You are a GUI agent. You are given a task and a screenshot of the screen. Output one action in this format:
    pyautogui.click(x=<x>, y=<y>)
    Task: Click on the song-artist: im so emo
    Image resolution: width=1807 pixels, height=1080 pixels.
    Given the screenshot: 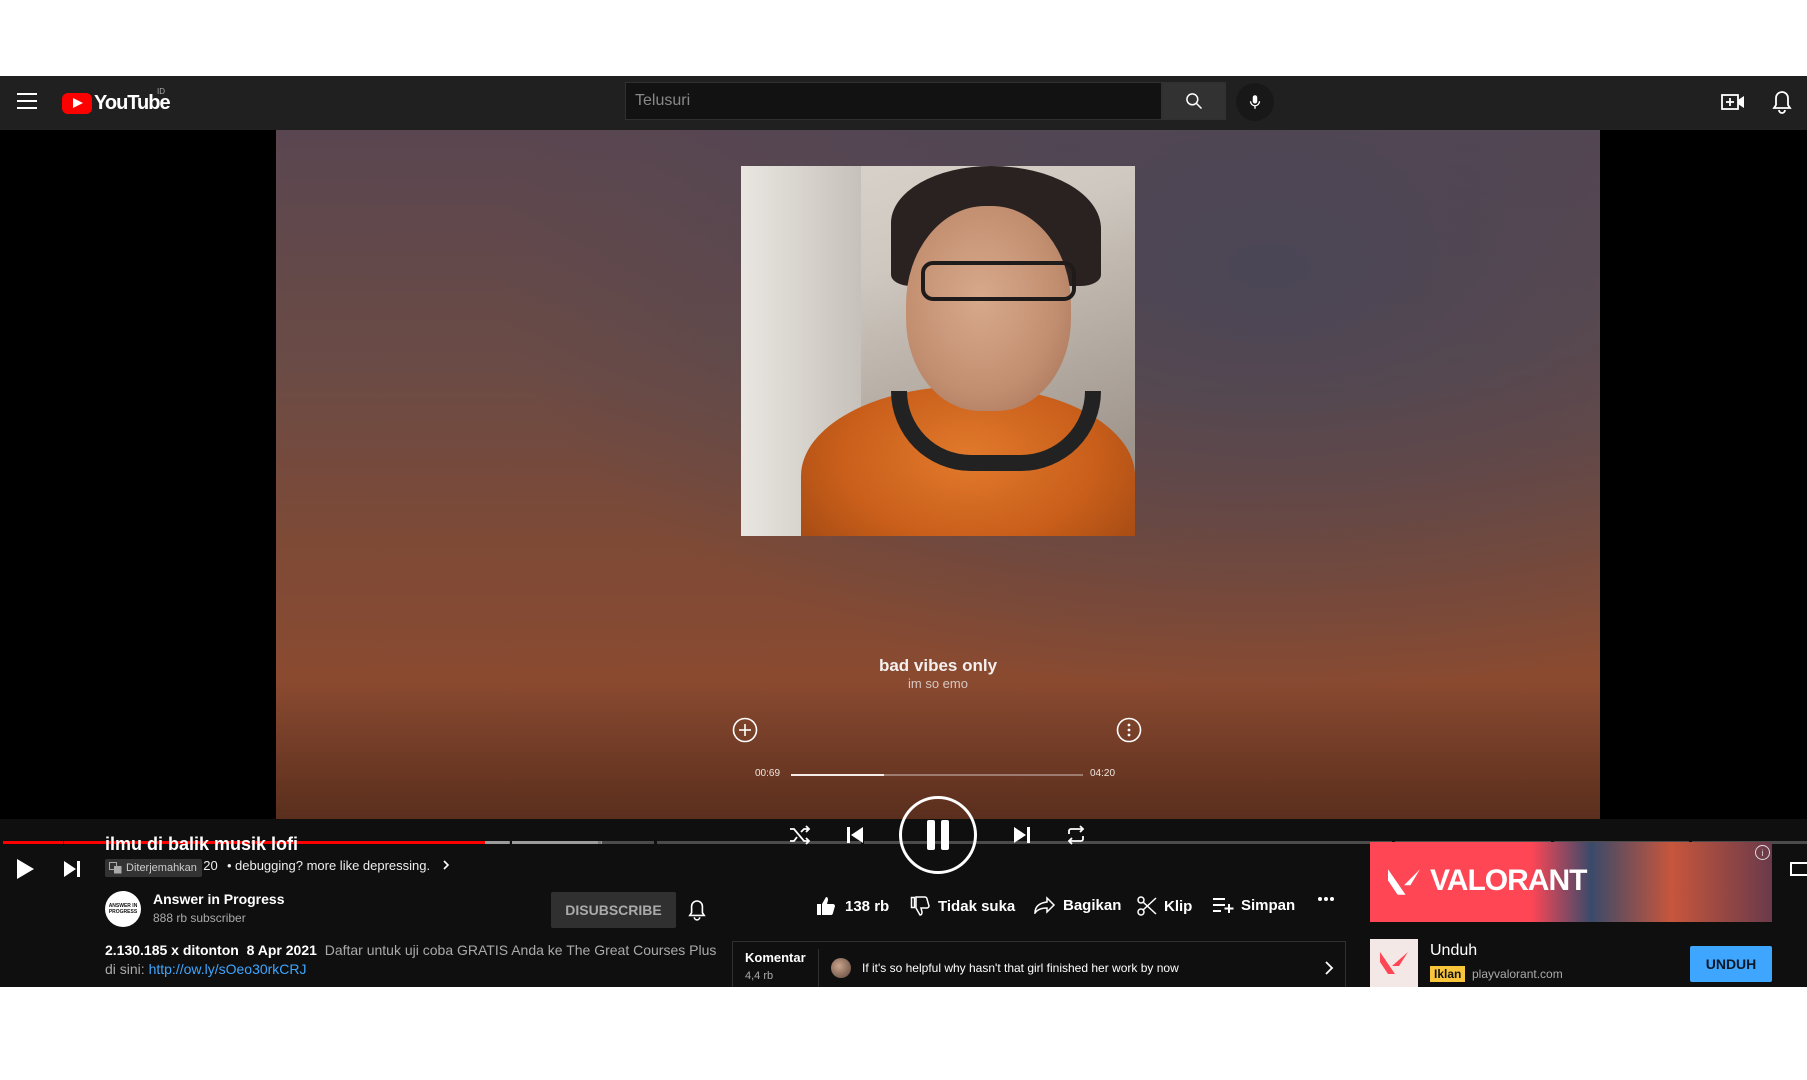 What is the action you would take?
    pyautogui.click(x=938, y=683)
    